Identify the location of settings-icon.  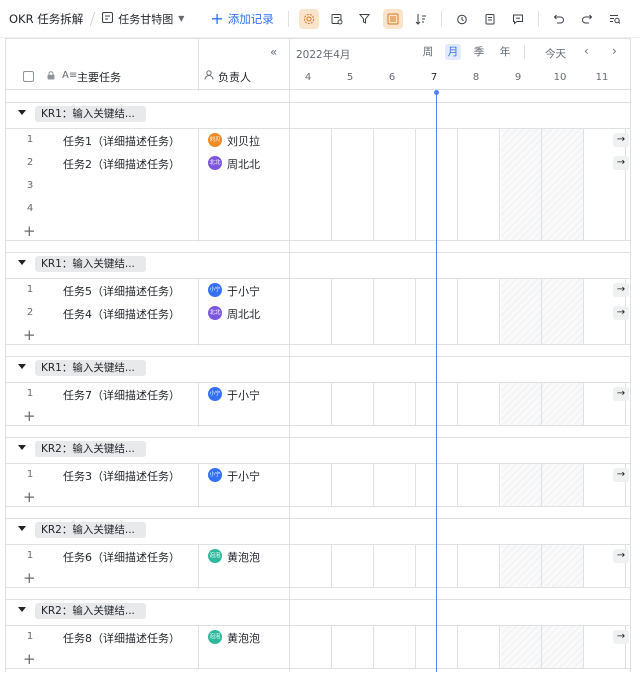
(308, 18).